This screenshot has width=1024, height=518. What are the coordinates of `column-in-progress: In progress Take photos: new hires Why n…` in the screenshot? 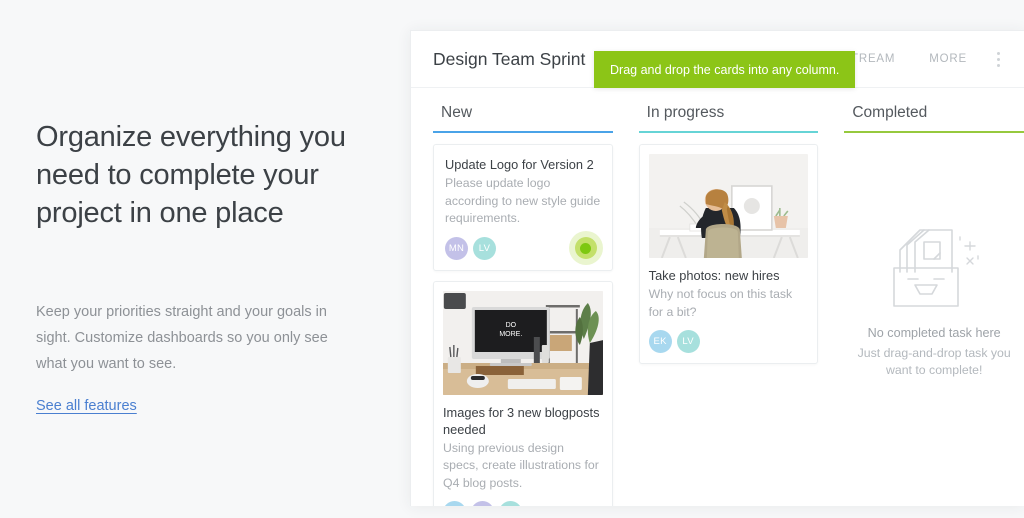 It's located at (728, 297).